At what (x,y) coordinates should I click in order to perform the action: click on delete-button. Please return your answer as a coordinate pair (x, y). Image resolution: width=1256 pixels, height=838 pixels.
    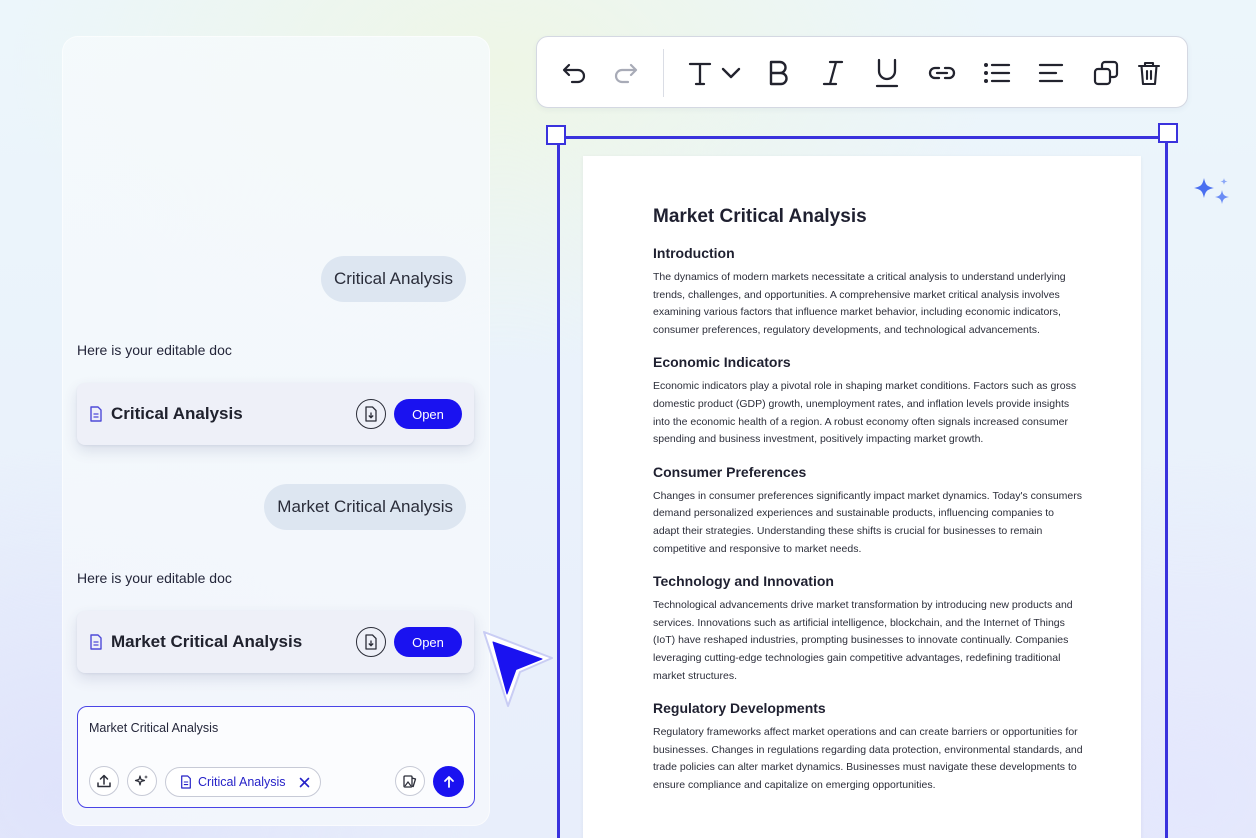
    Looking at the image, I should click on (1149, 73).